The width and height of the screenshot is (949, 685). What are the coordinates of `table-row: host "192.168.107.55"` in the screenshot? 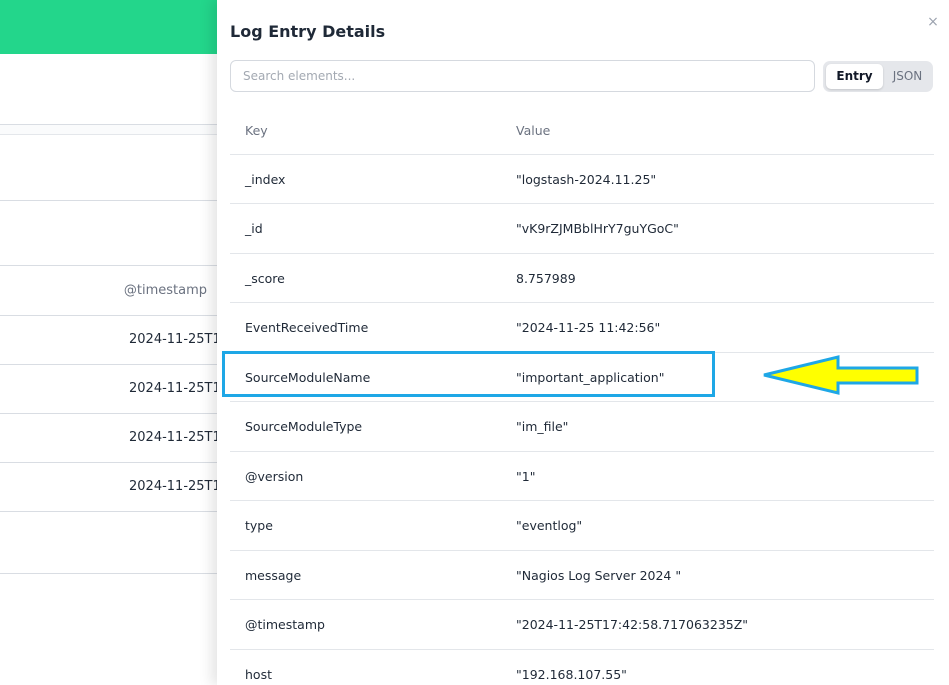 It's located at (582, 667).